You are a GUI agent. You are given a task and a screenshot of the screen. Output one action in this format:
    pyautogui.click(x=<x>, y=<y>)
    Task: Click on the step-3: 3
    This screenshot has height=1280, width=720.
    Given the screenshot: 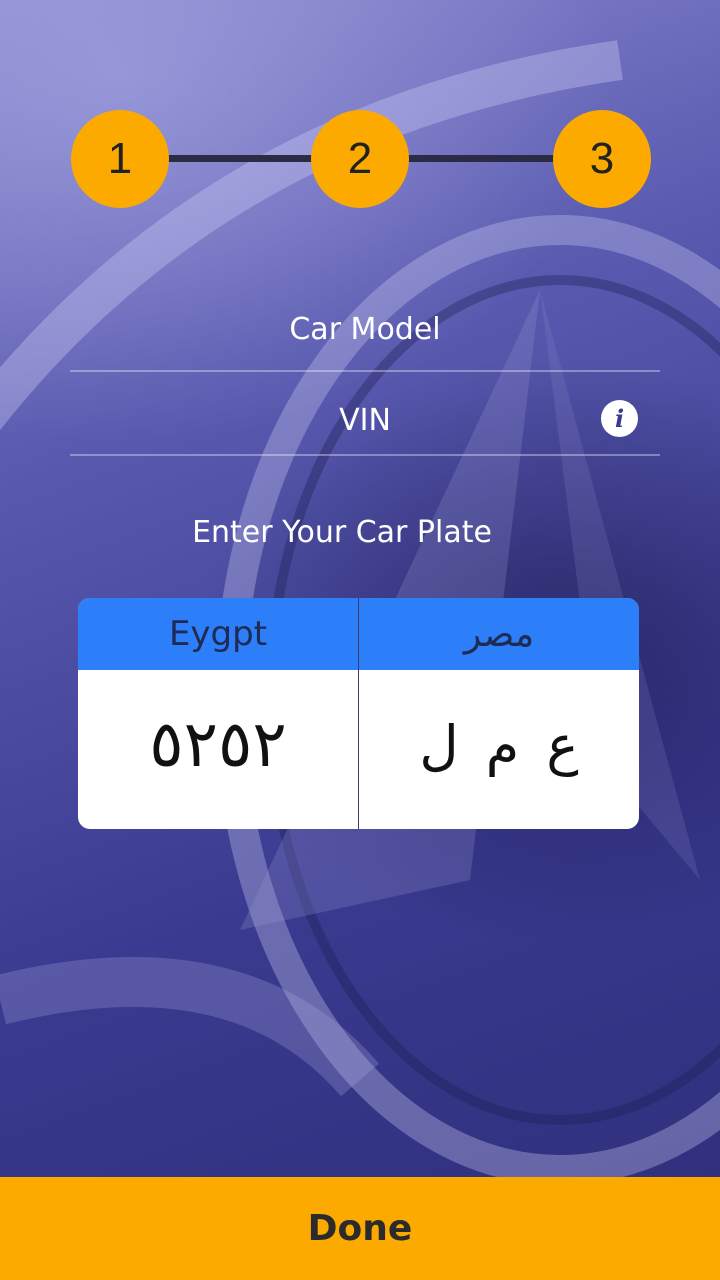 What is the action you would take?
    pyautogui.click(x=602, y=159)
    